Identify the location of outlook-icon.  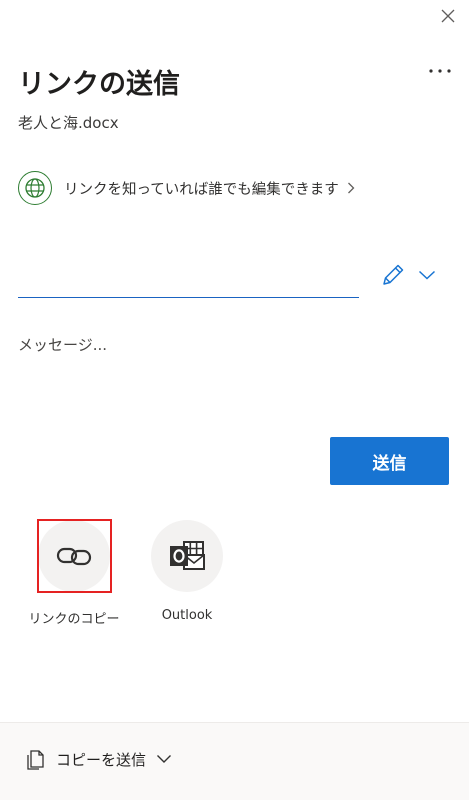
(187, 555).